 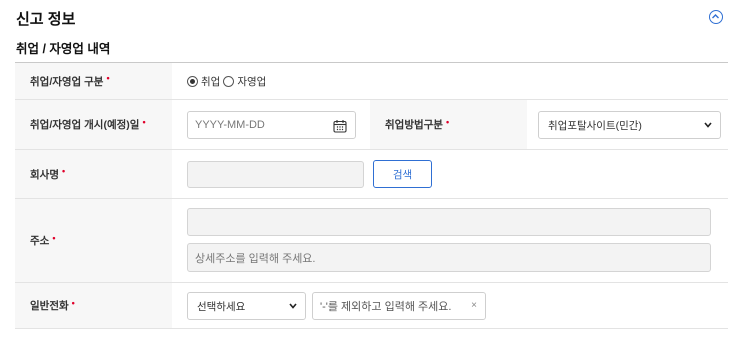 I want to click on row-company: 회사명 • 검색, so click(x=371, y=174).